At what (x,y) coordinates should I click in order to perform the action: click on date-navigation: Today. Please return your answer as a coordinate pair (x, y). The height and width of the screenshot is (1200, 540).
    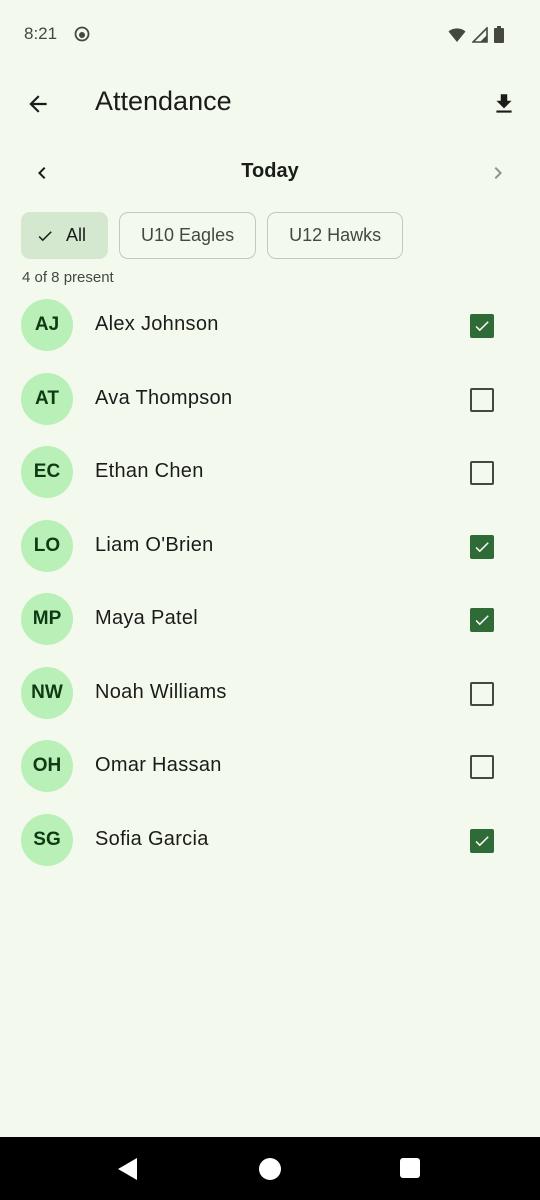
    Looking at the image, I should click on (270, 173).